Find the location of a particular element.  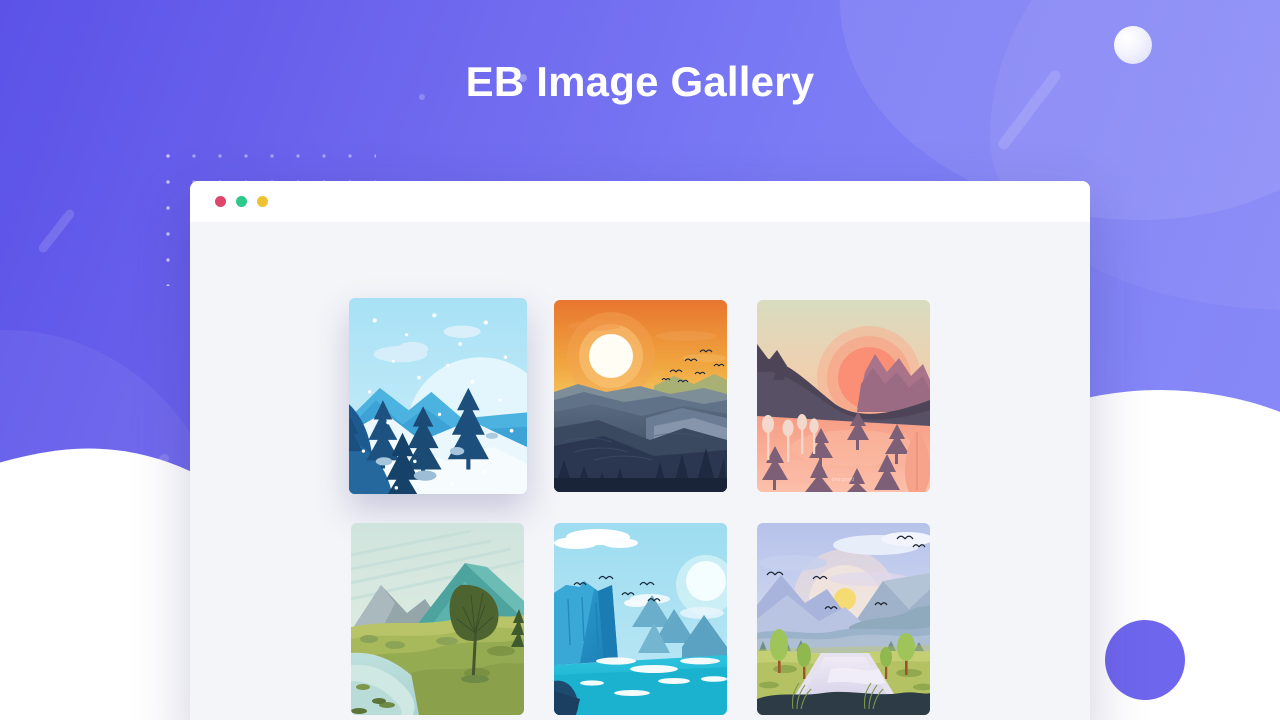

winter-forest-image is located at coordinates (437, 396).